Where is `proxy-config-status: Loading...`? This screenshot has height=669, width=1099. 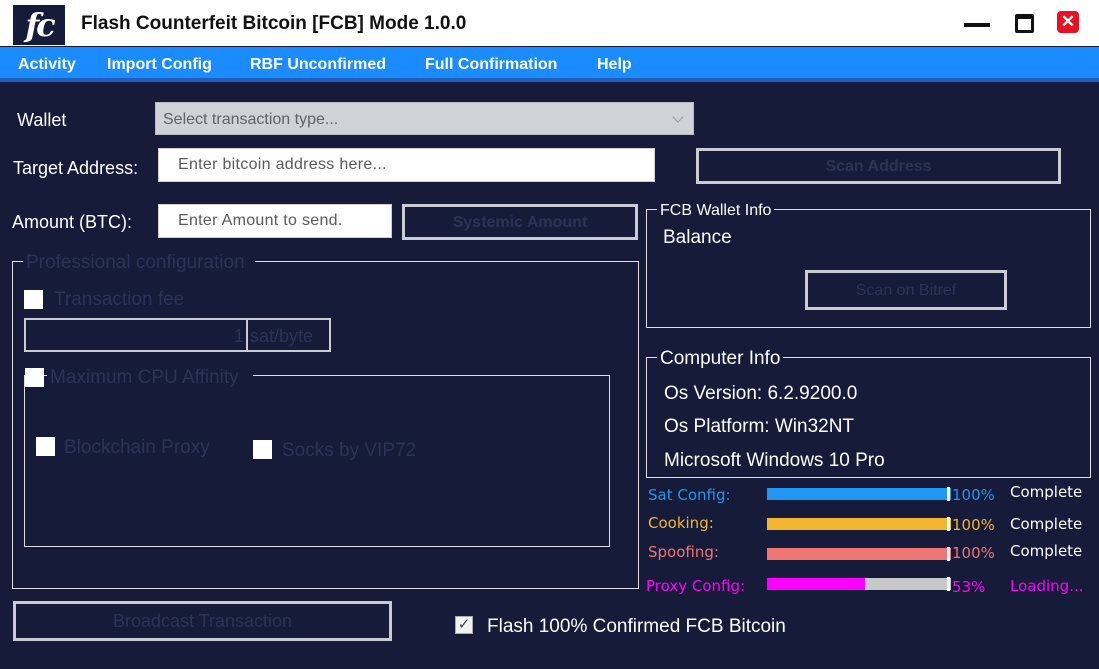 proxy-config-status: Loading... is located at coordinates (1047, 586).